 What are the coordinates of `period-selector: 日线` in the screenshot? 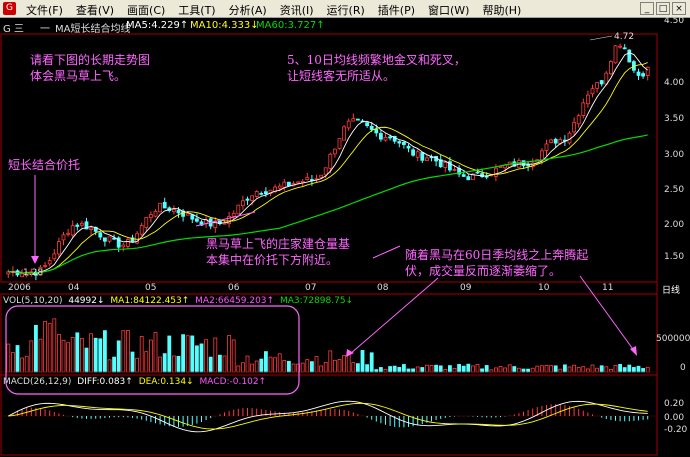 It's located at (671, 289).